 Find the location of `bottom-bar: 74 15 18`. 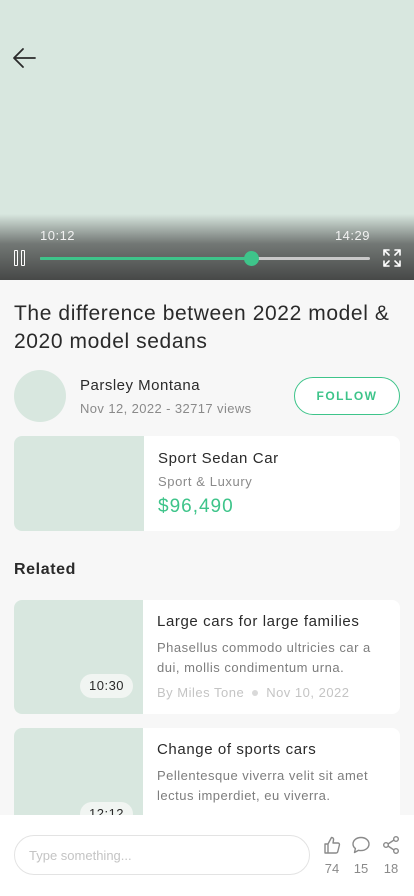

bottom-bar: 74 15 18 is located at coordinates (207, 855).